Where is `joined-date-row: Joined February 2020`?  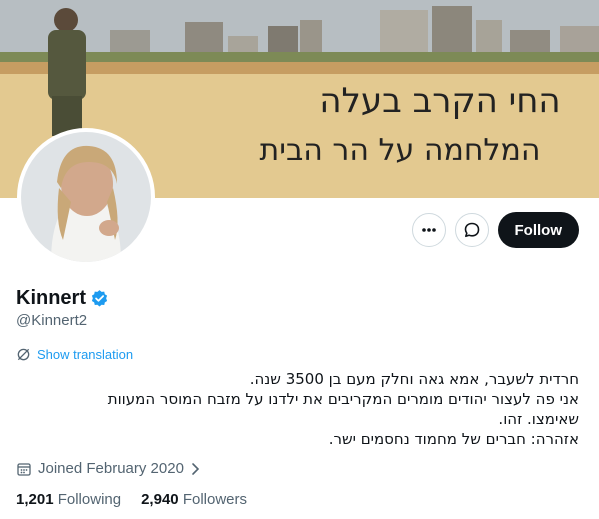
joined-date-row: Joined February 2020 is located at coordinates (109, 468).